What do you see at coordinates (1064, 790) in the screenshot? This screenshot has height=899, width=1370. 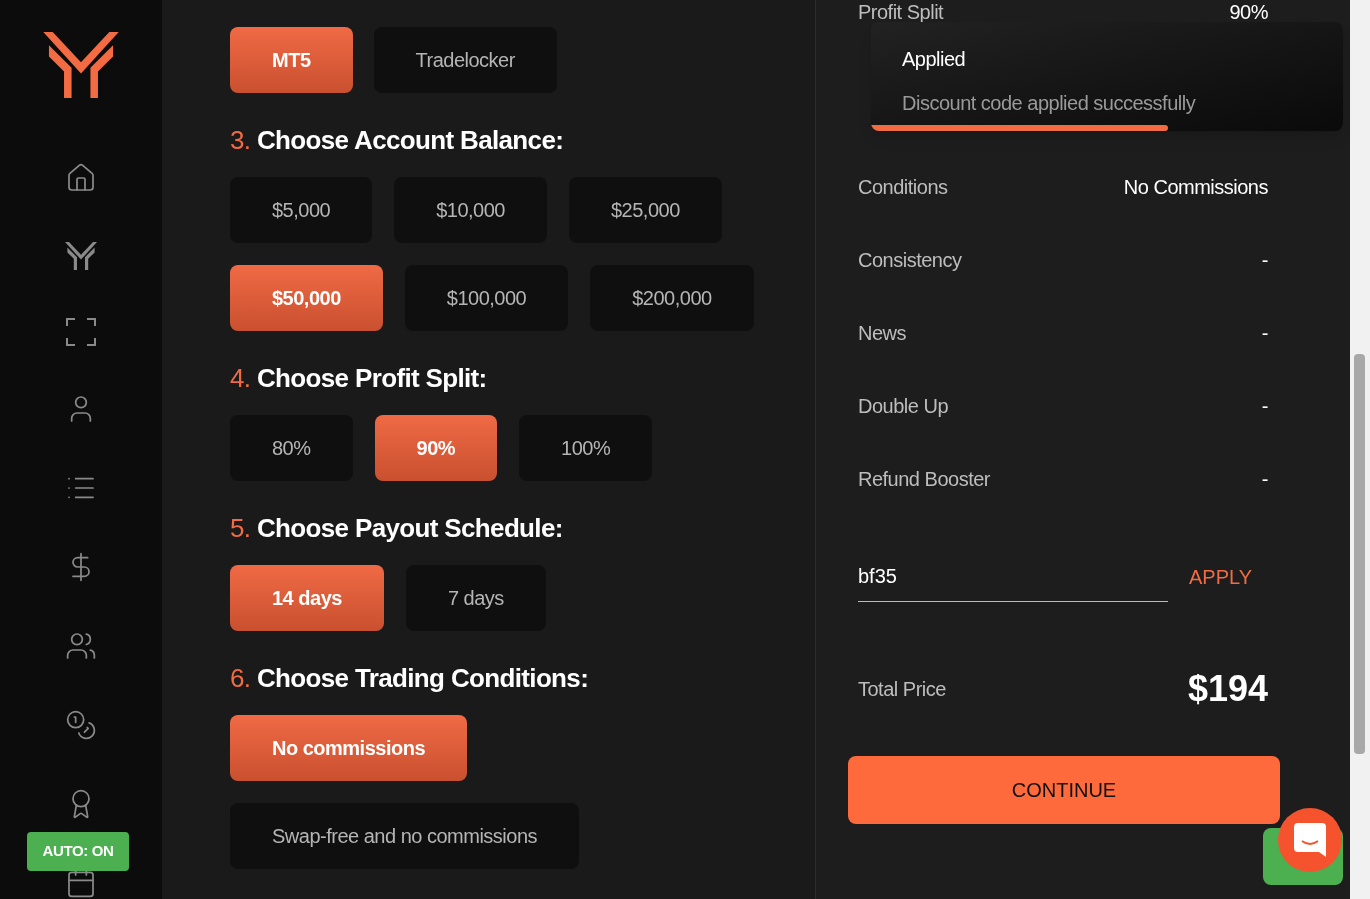 I see `continue-button: CONTINUE` at bounding box center [1064, 790].